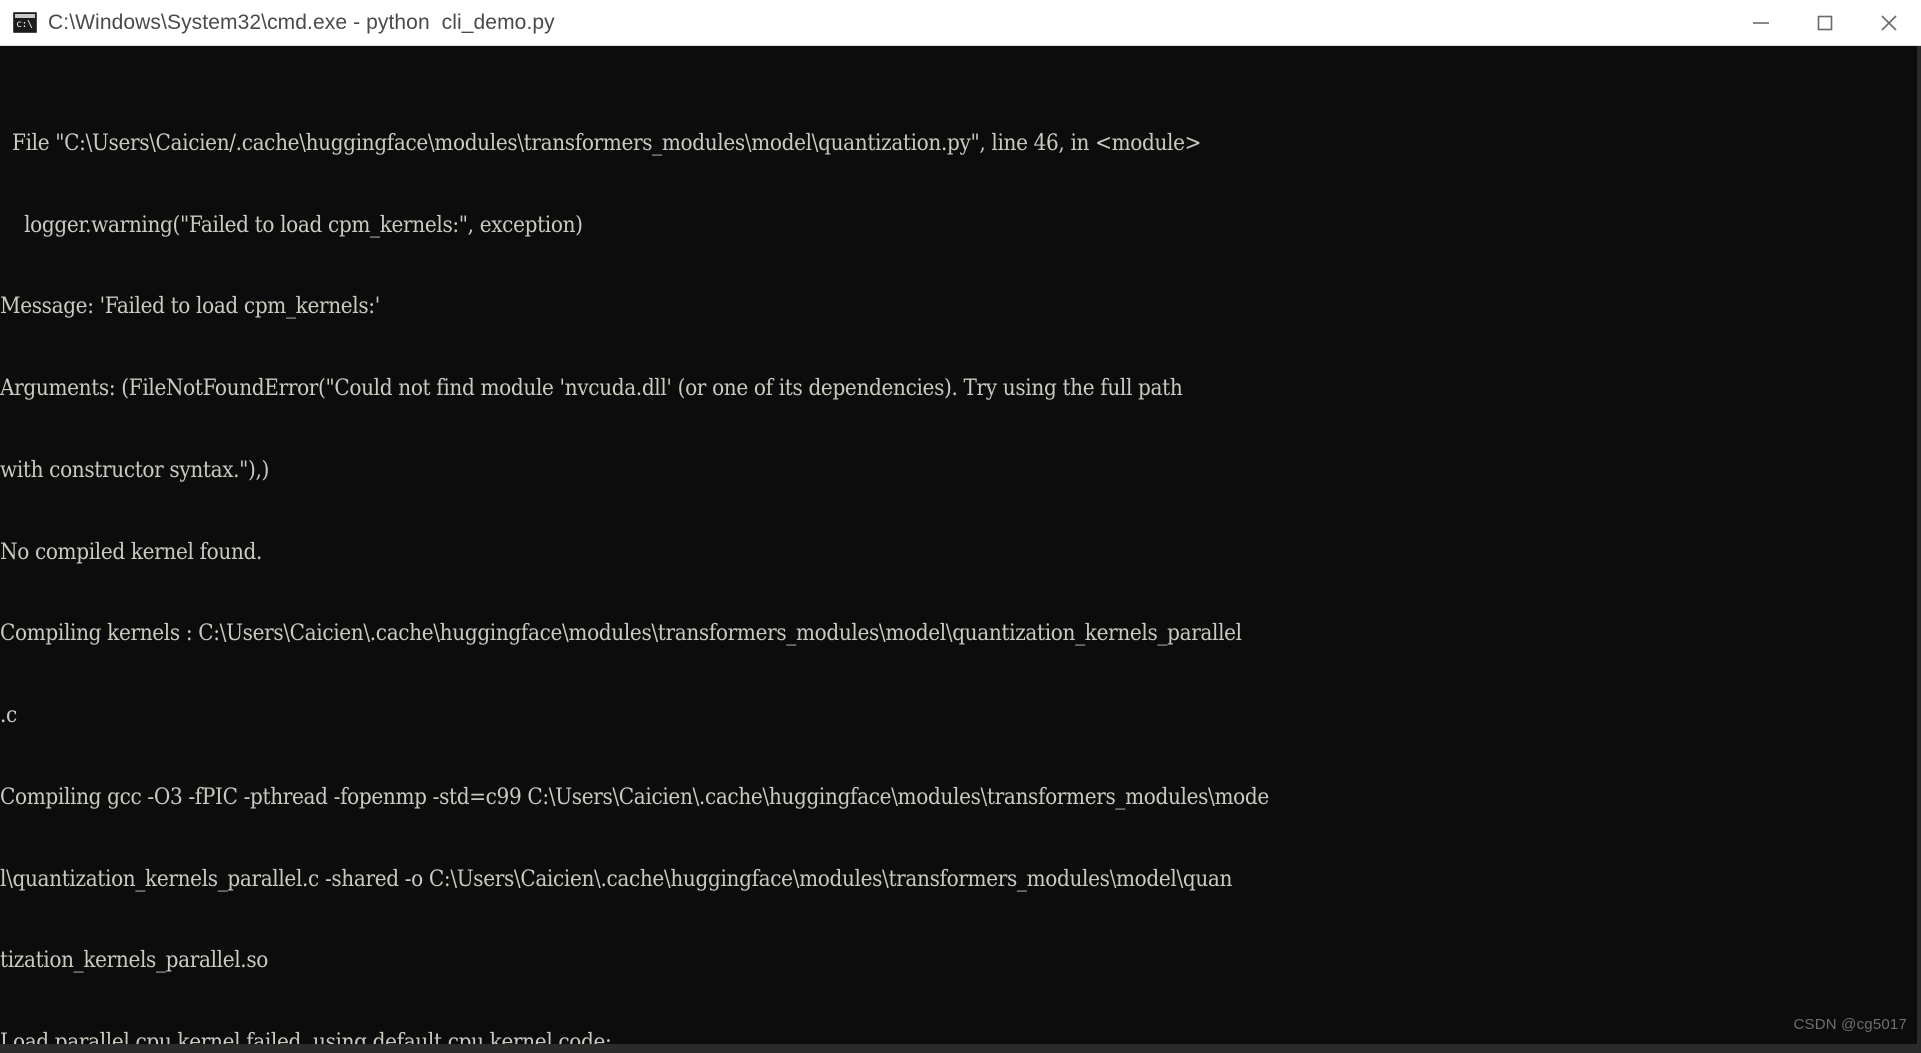 The height and width of the screenshot is (1053, 1921). What do you see at coordinates (134, 960) in the screenshot?
I see `console-line: tization_kernels_parallel.so` at bounding box center [134, 960].